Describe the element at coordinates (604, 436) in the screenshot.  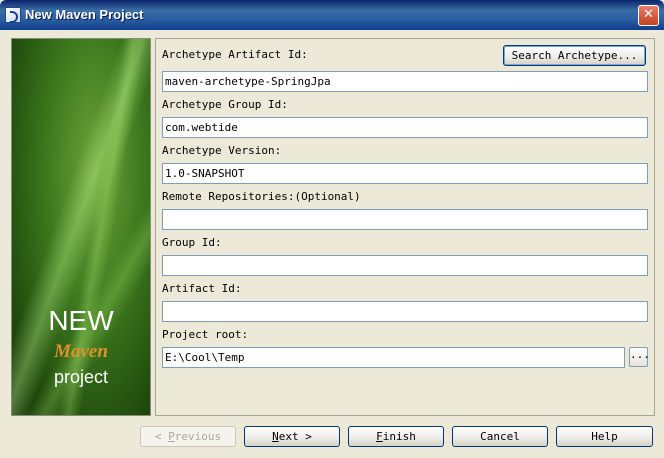
I see `help-button: Help` at that location.